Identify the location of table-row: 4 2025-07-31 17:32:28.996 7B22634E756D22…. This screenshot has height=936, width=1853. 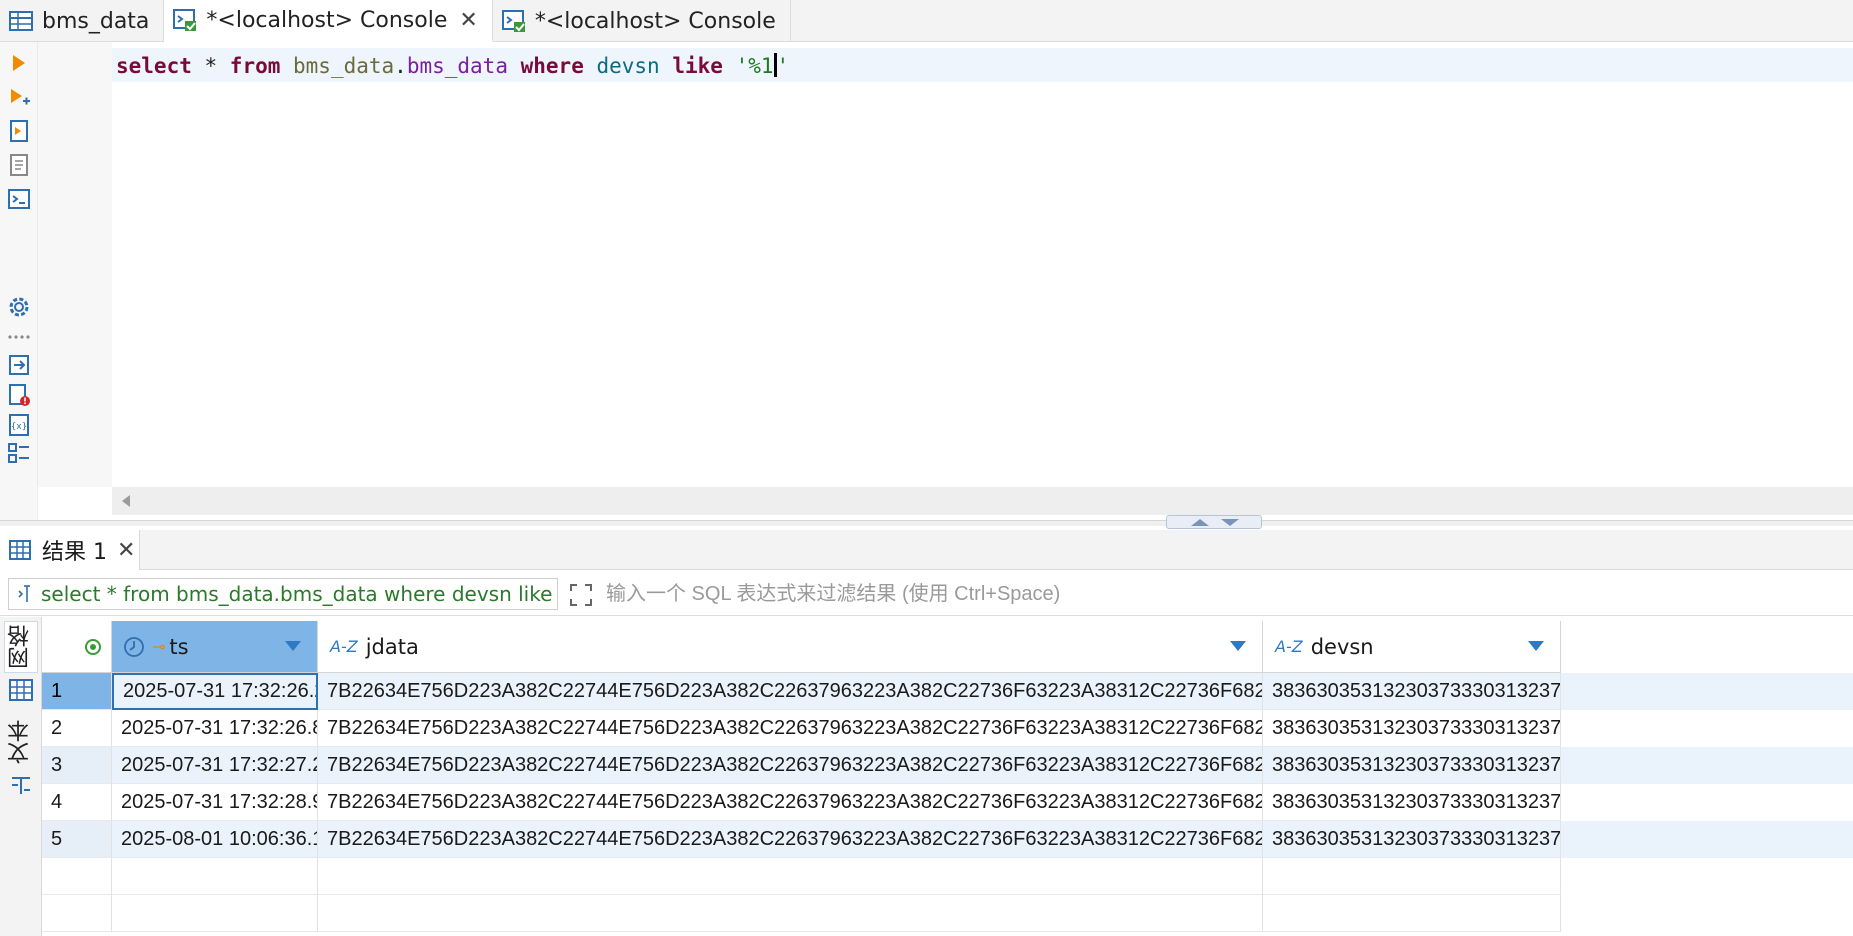
(947, 802).